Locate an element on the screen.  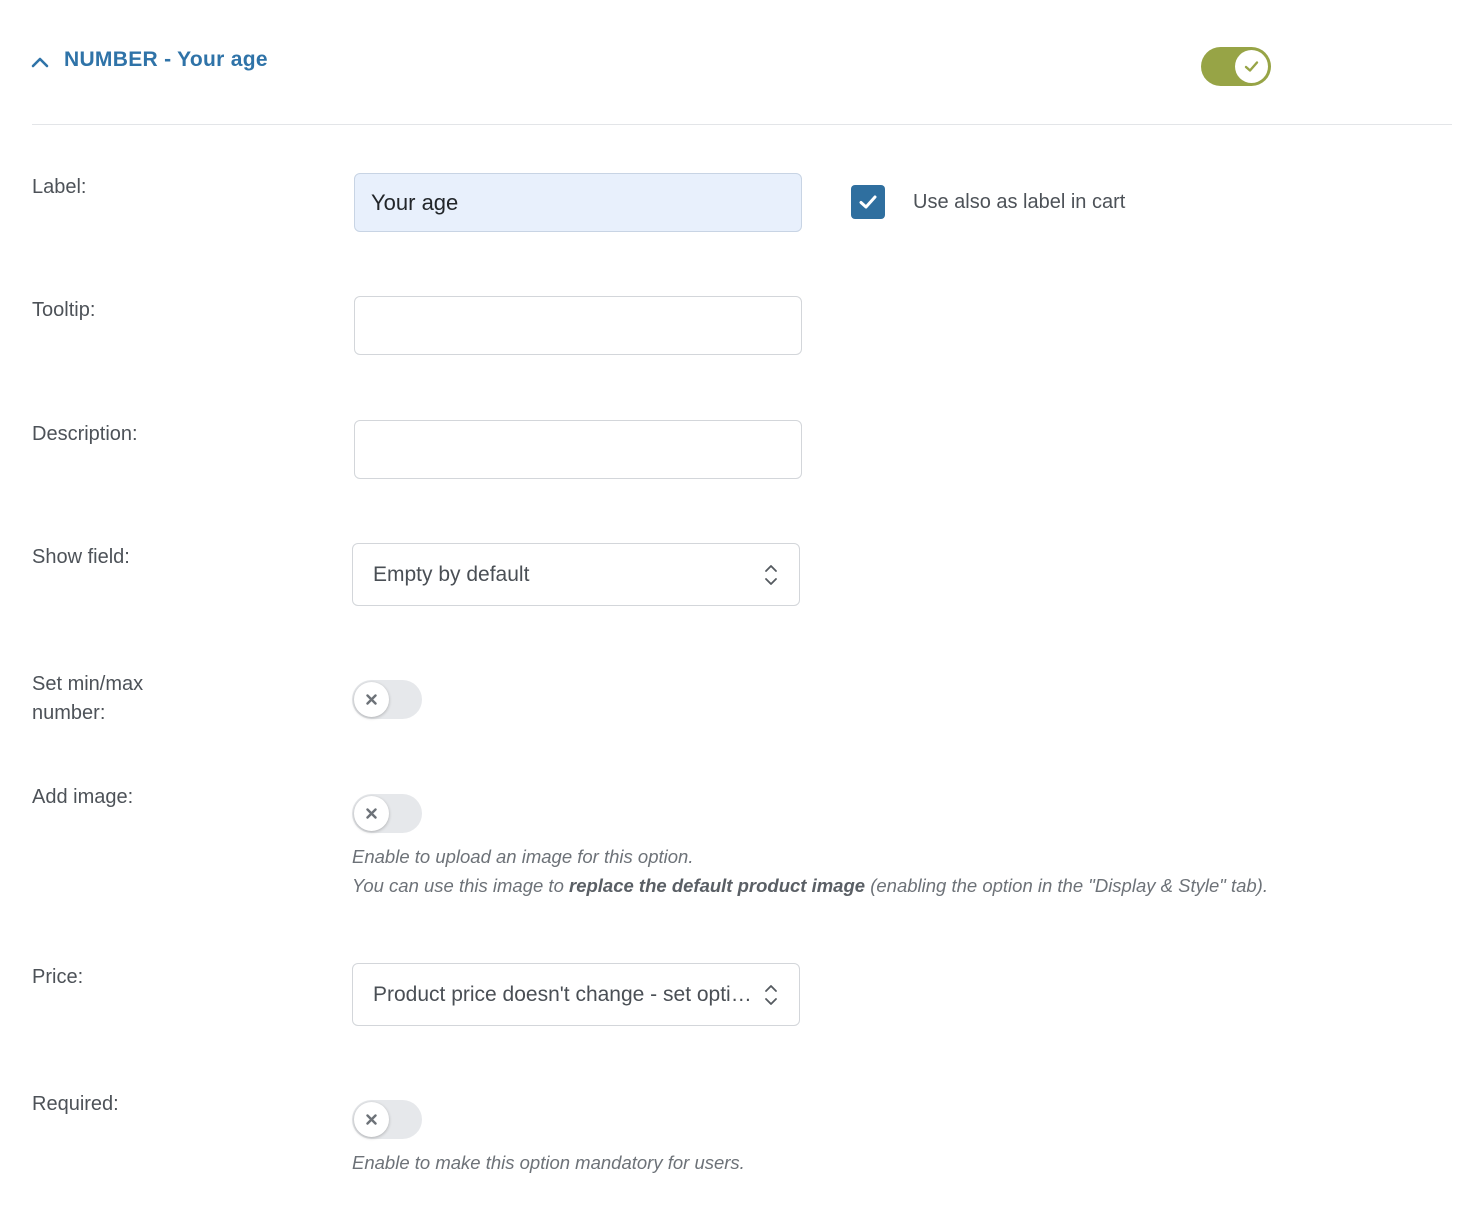
use-in-cart-checkbox is located at coordinates (868, 202).